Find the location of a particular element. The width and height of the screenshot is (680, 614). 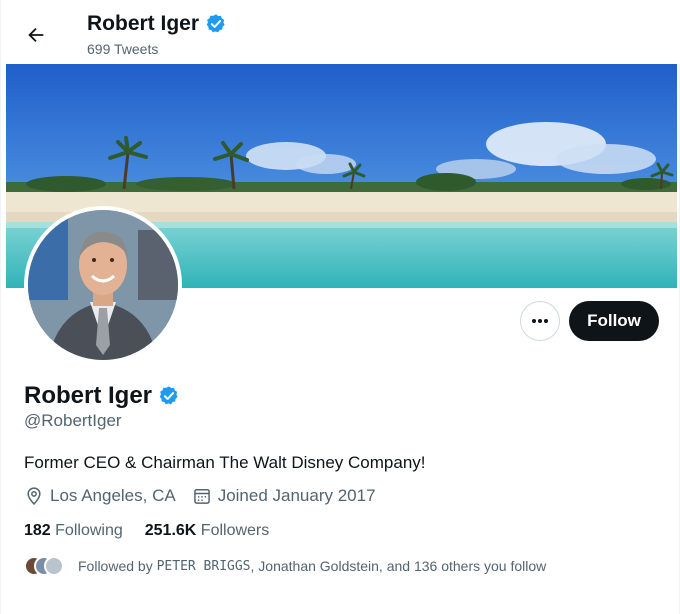

followers-link: 251.6K Followers is located at coordinates (207, 531).